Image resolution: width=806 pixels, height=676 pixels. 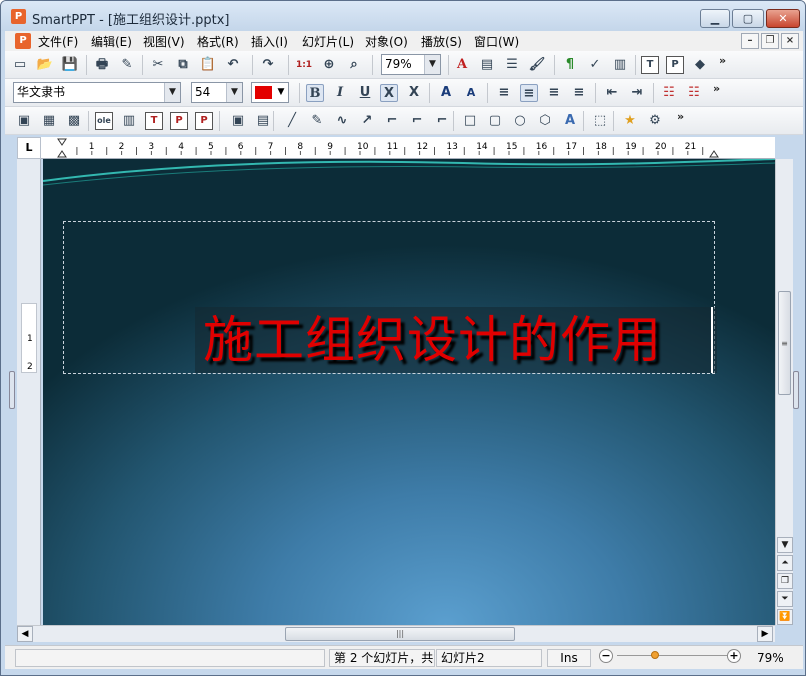 What do you see at coordinates (680, 116) in the screenshot?
I see `toolbar3-more-icon: »` at bounding box center [680, 116].